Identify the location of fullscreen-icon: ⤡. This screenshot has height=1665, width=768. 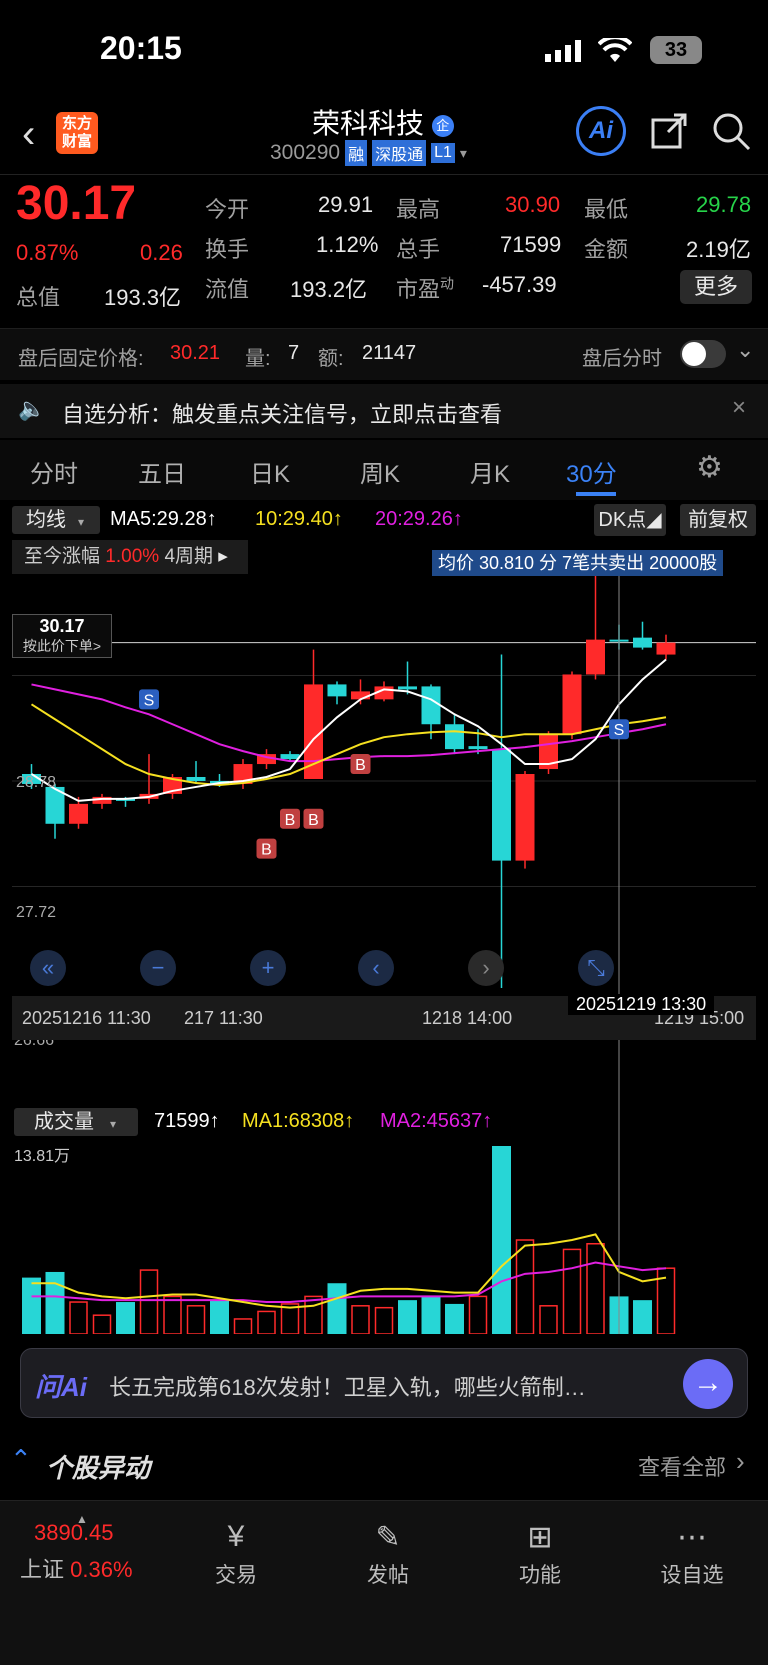
(596, 968).